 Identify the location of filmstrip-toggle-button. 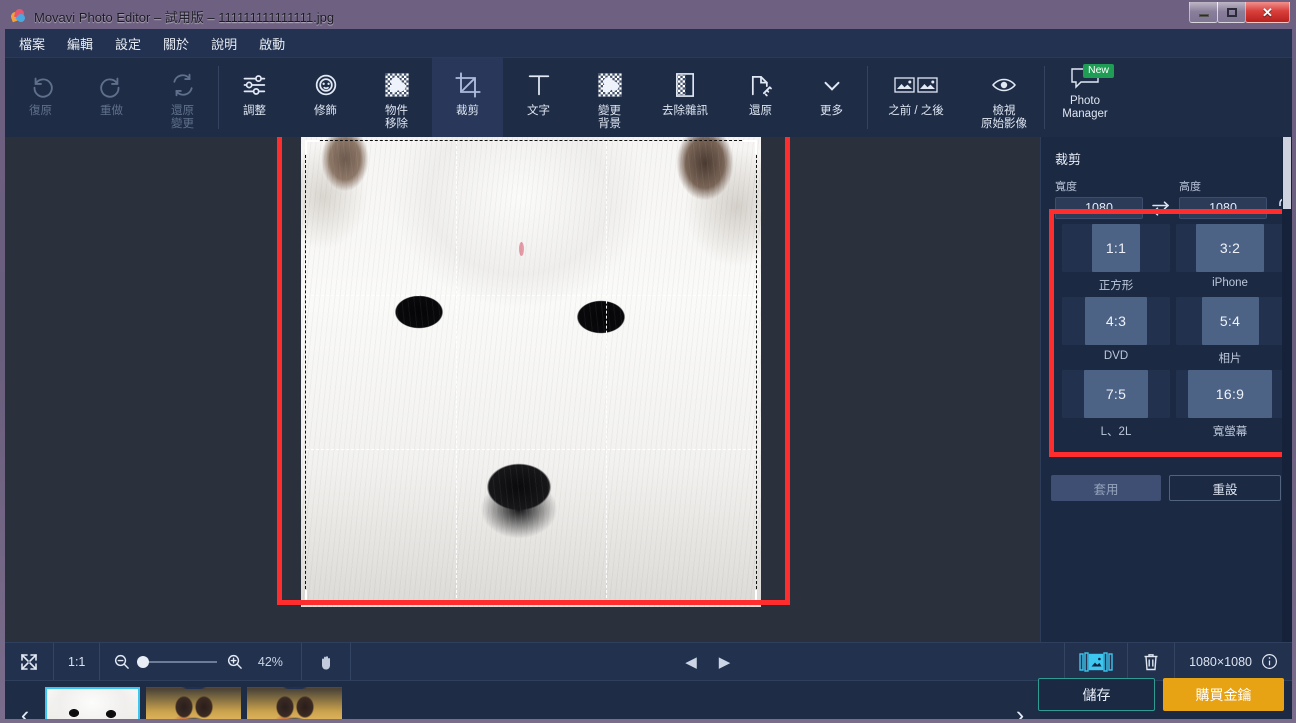
(1096, 661).